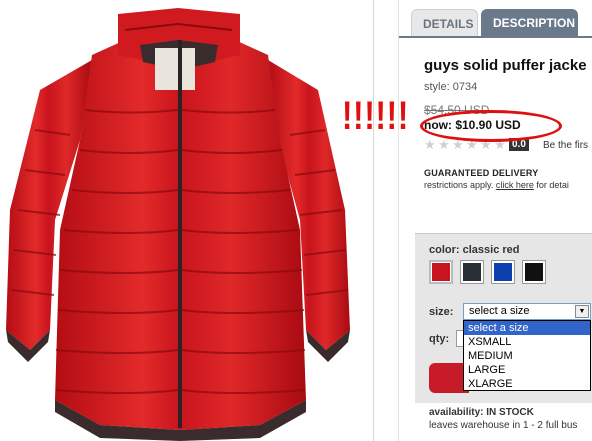  What do you see at coordinates (565, 145) in the screenshot?
I see `write-review-link: Be the firs` at bounding box center [565, 145].